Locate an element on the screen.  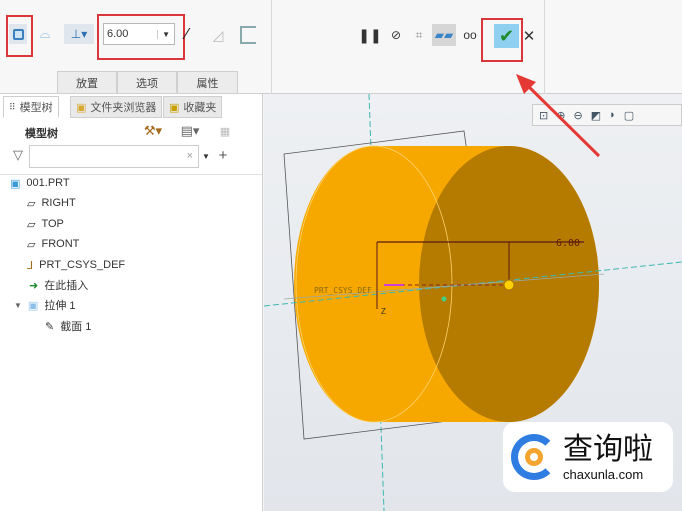
verify-preview-icon: ▰▰ is located at coordinates (444, 35).